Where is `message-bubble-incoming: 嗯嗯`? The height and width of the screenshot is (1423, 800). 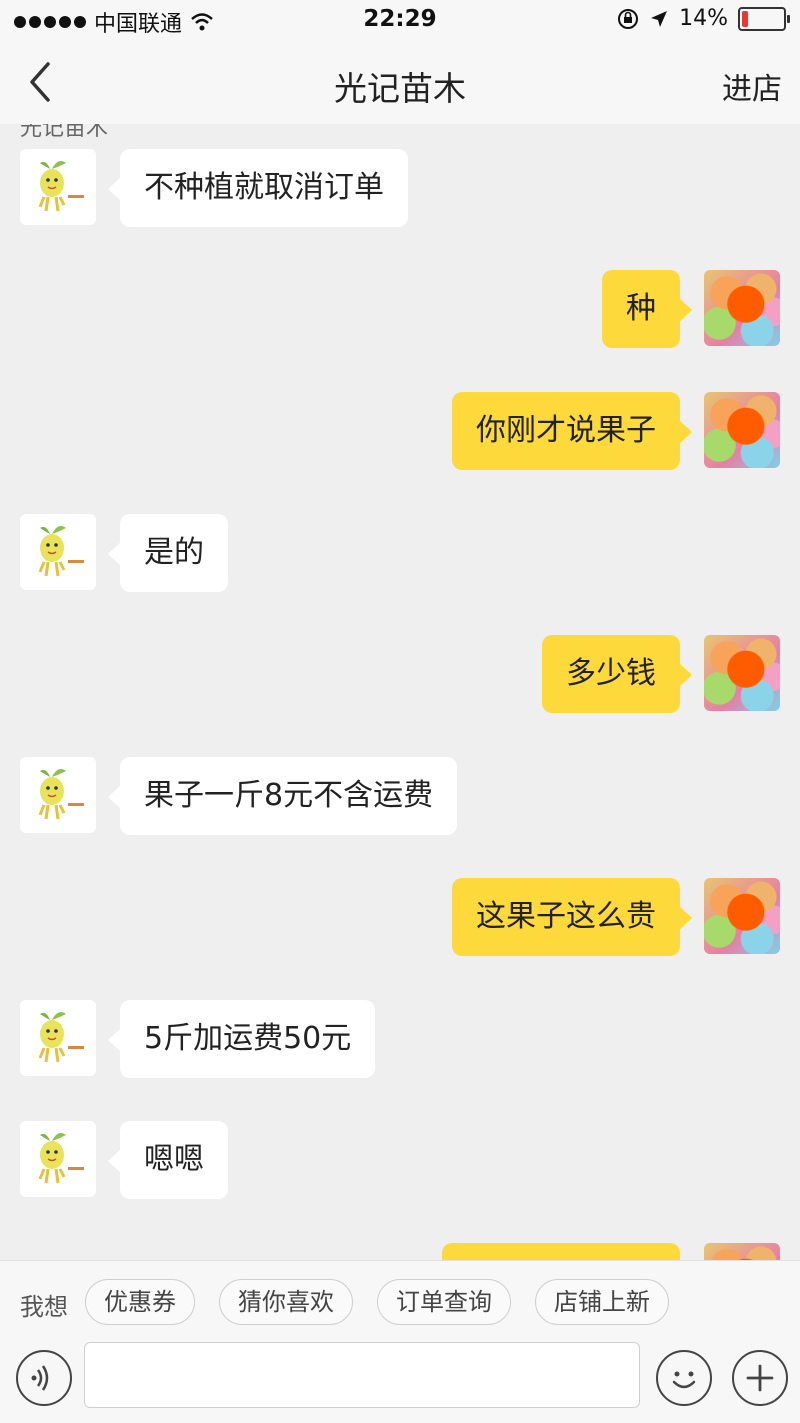
message-bubble-incoming: 嗯嗯 is located at coordinates (168, 1160).